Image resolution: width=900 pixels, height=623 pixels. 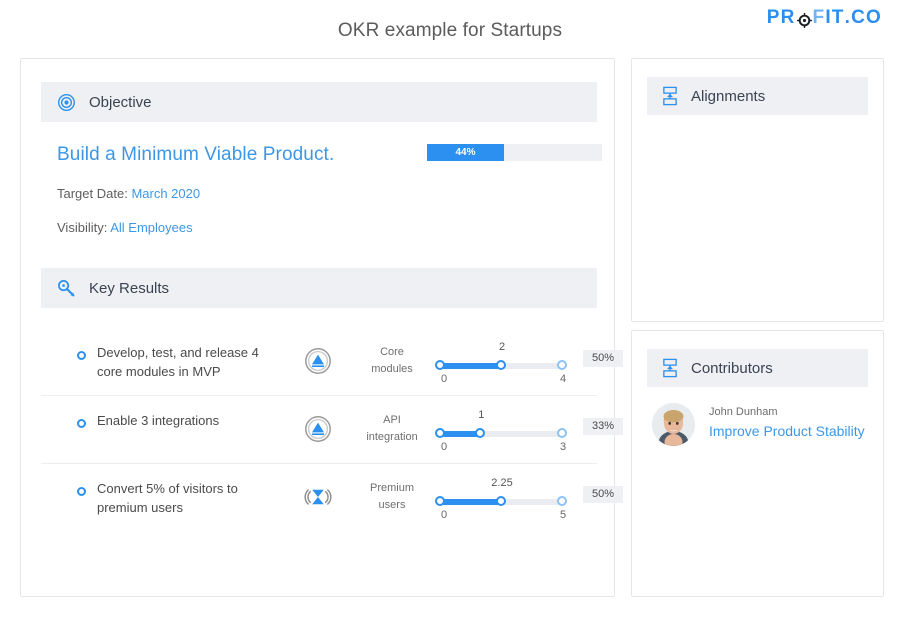 I want to click on logo-text-co: CO, so click(x=866, y=17).